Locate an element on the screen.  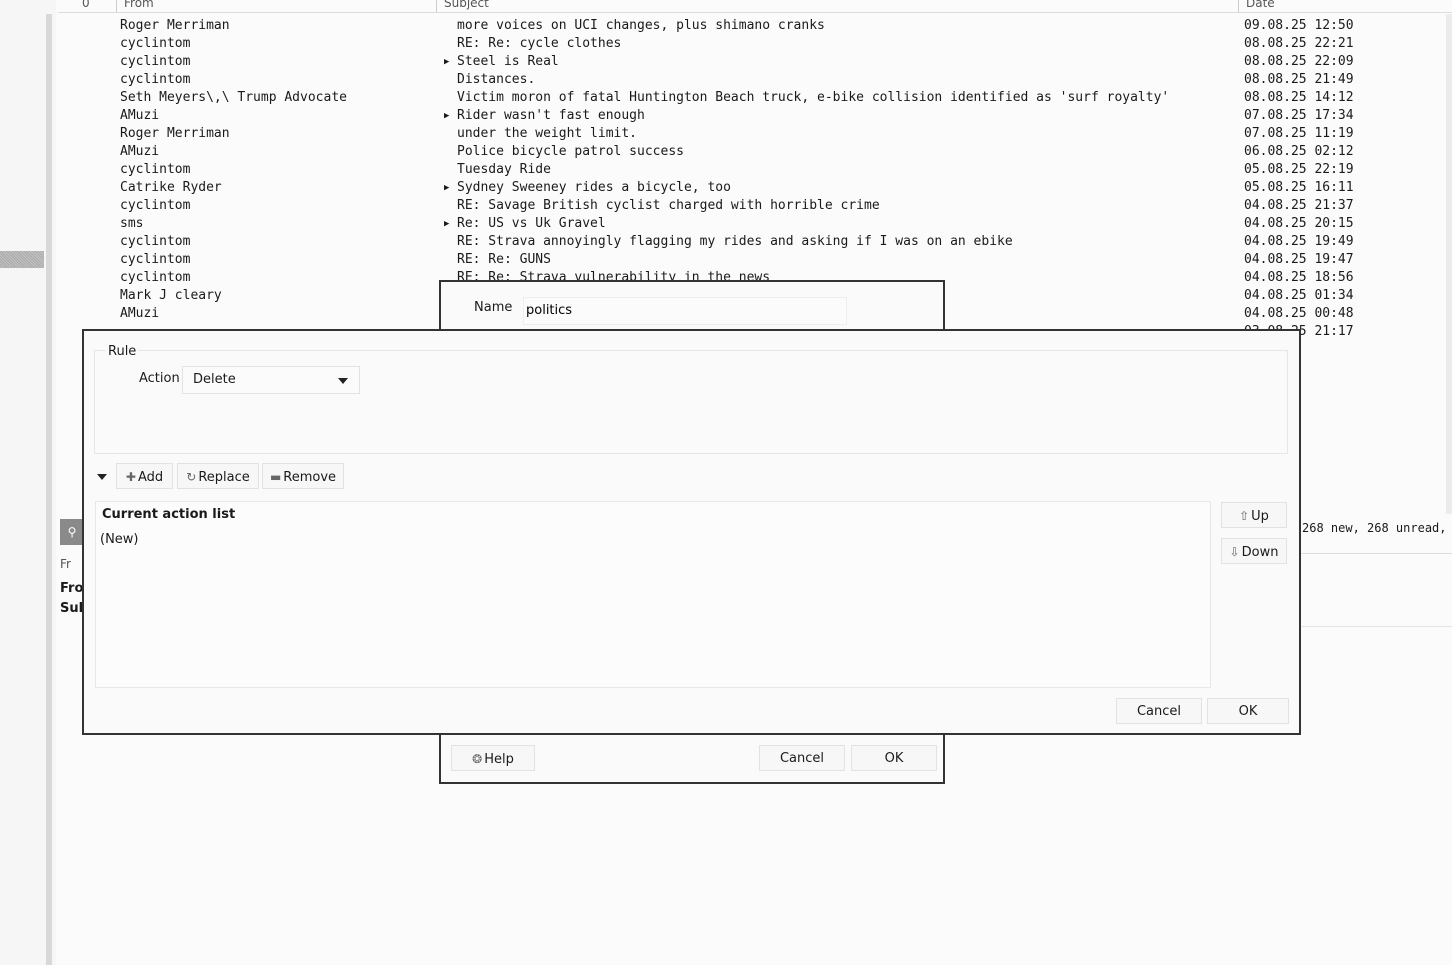
preview-header-area is located at coordinates (1376, 590).